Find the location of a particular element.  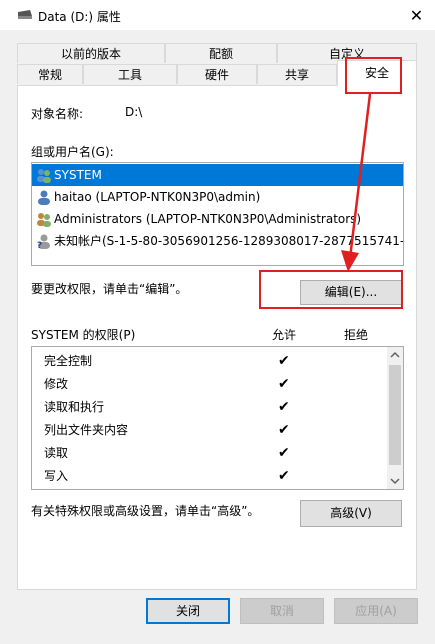

tab-general: 常规 is located at coordinates (50, 74).